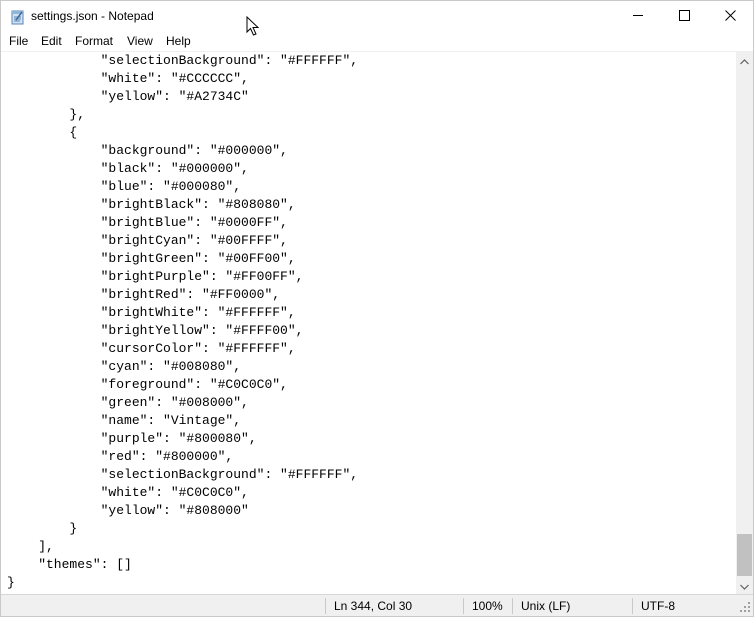 The width and height of the screenshot is (754, 617). Describe the element at coordinates (377, 41) in the screenshot. I see `menu-bar: File Edit Format View Help` at that location.